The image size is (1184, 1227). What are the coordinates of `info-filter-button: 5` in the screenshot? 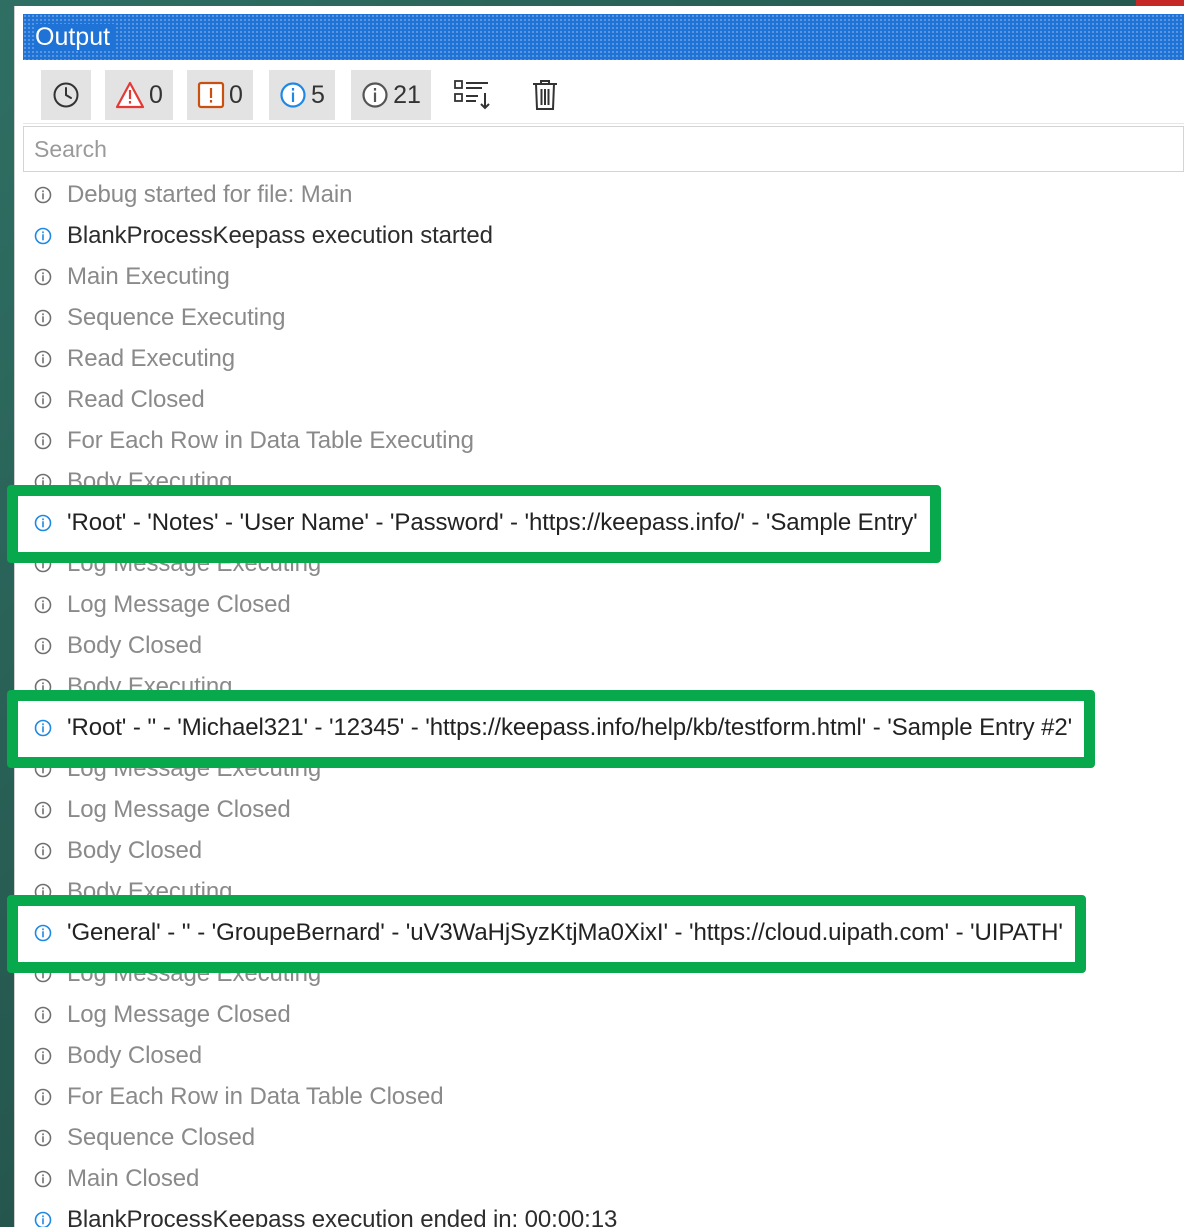 It's located at (302, 95).